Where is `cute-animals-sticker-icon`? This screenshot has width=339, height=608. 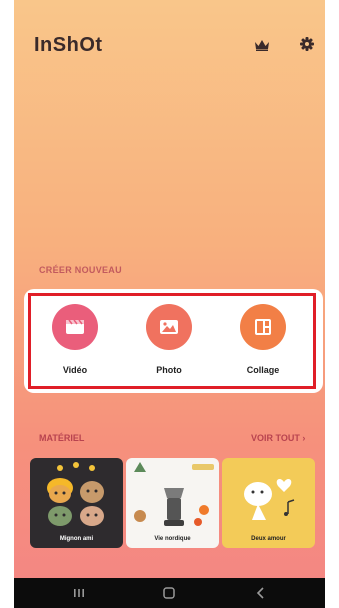 cute-animals-sticker-icon is located at coordinates (75, 494).